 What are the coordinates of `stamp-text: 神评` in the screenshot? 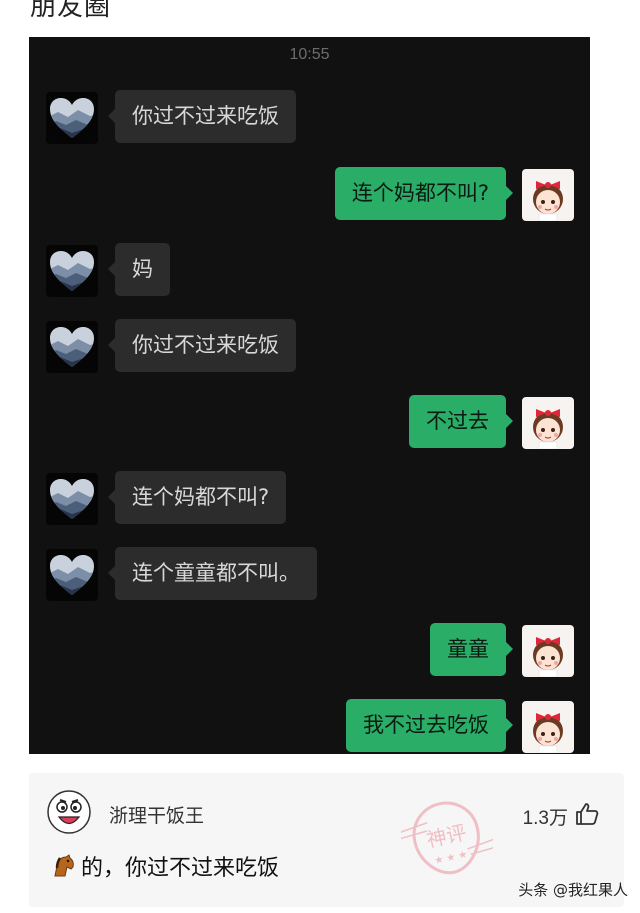 It's located at (446, 836).